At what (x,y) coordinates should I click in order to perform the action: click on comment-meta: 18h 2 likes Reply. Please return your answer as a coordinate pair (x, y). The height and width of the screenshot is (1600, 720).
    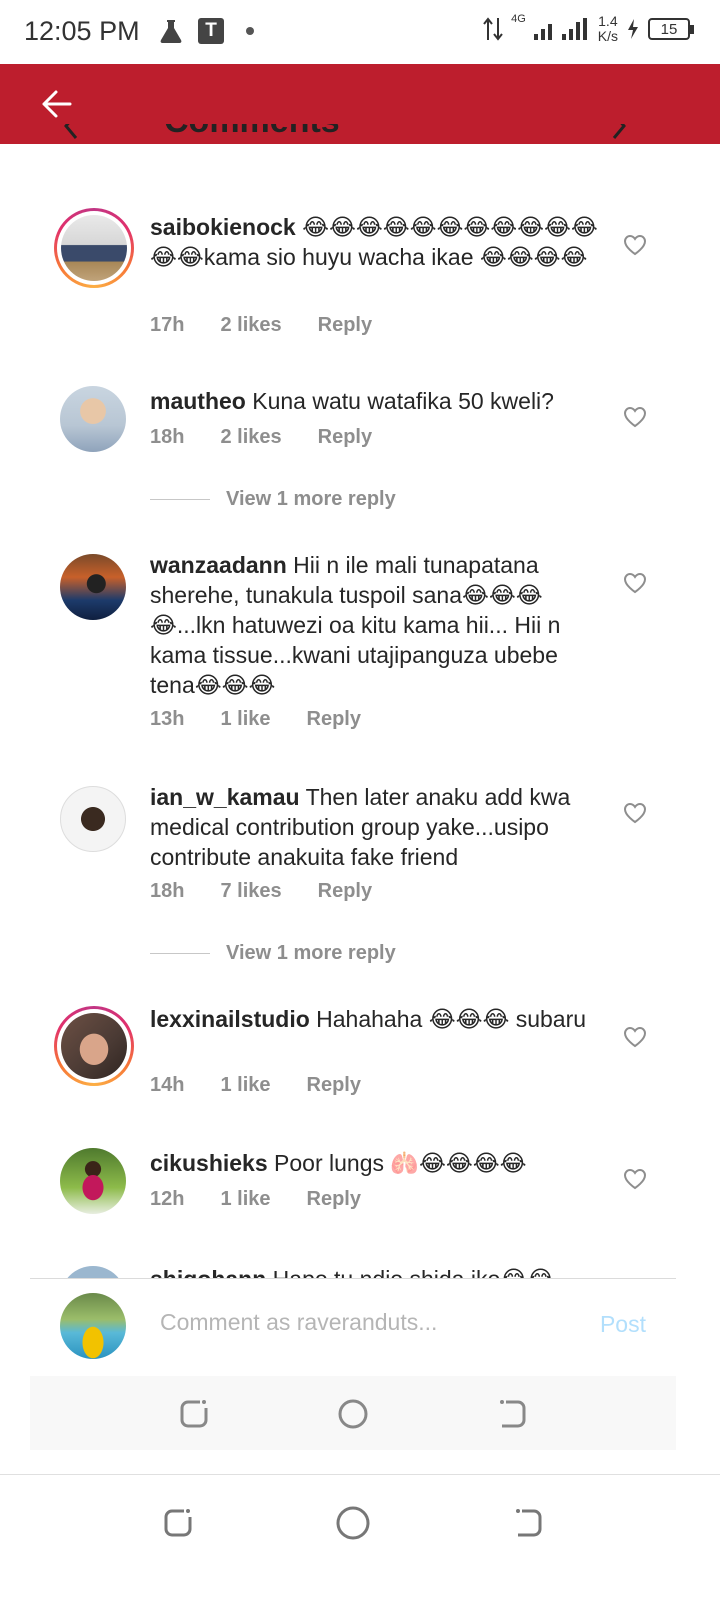
    Looking at the image, I should click on (261, 437).